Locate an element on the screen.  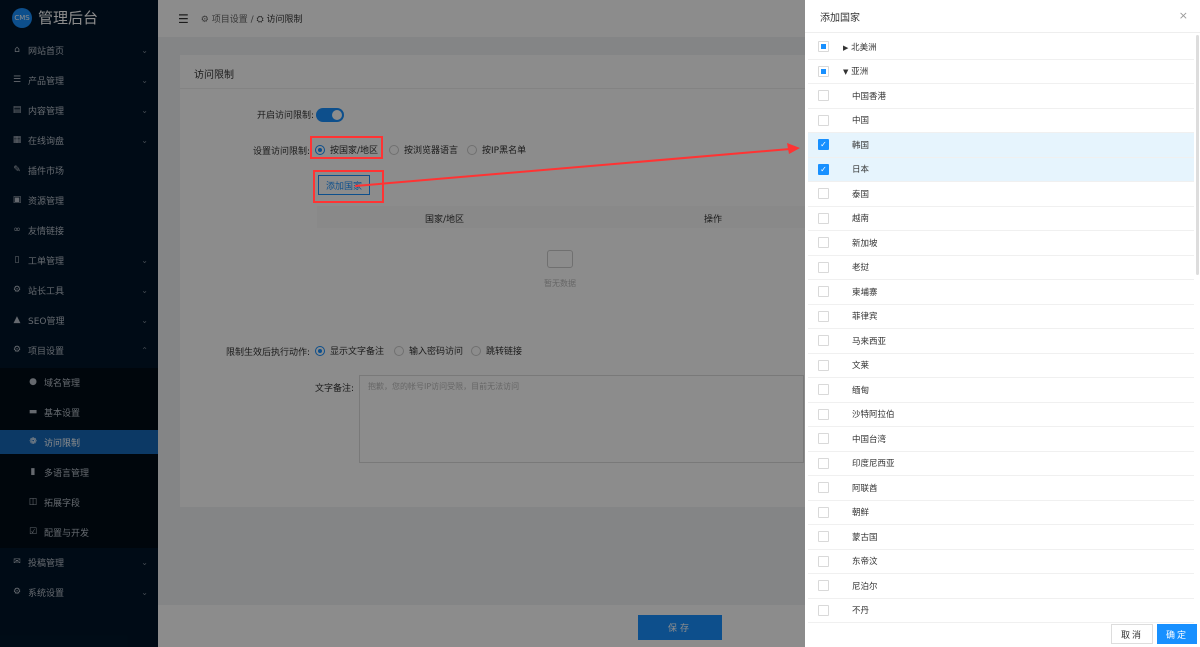
country-row: 朝鲜 is located at coordinates (1001, 513).